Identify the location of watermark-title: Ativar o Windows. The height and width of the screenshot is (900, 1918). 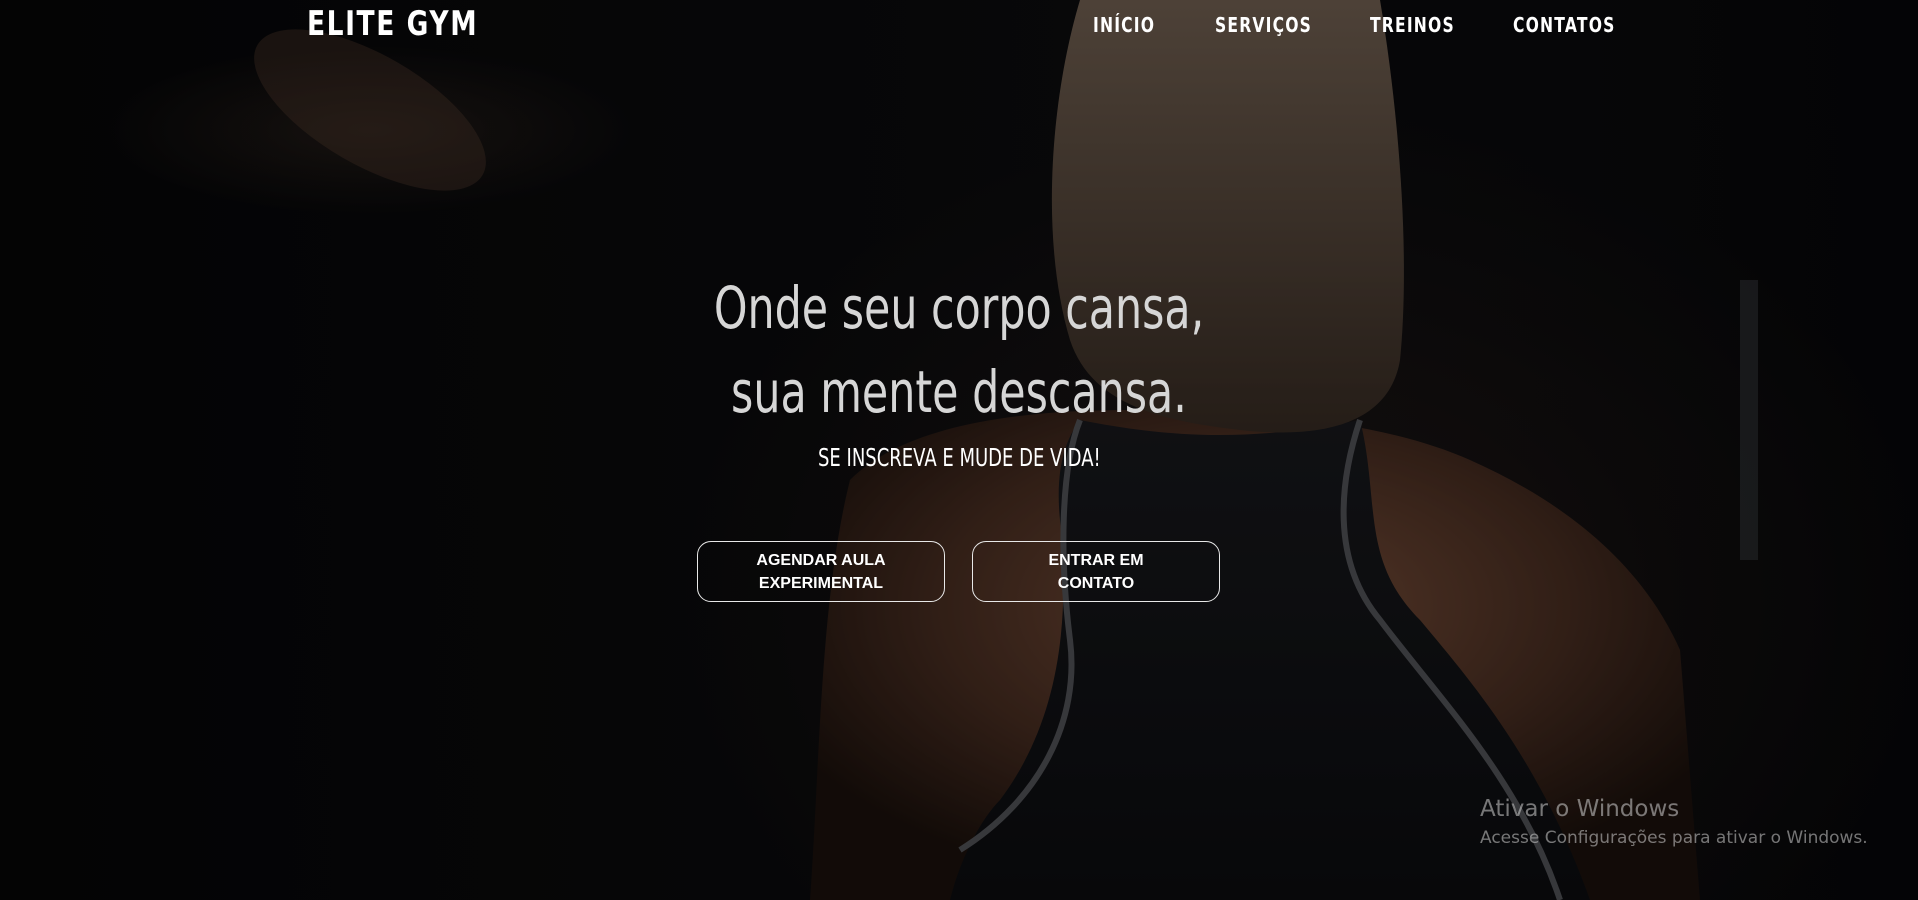
(1580, 809).